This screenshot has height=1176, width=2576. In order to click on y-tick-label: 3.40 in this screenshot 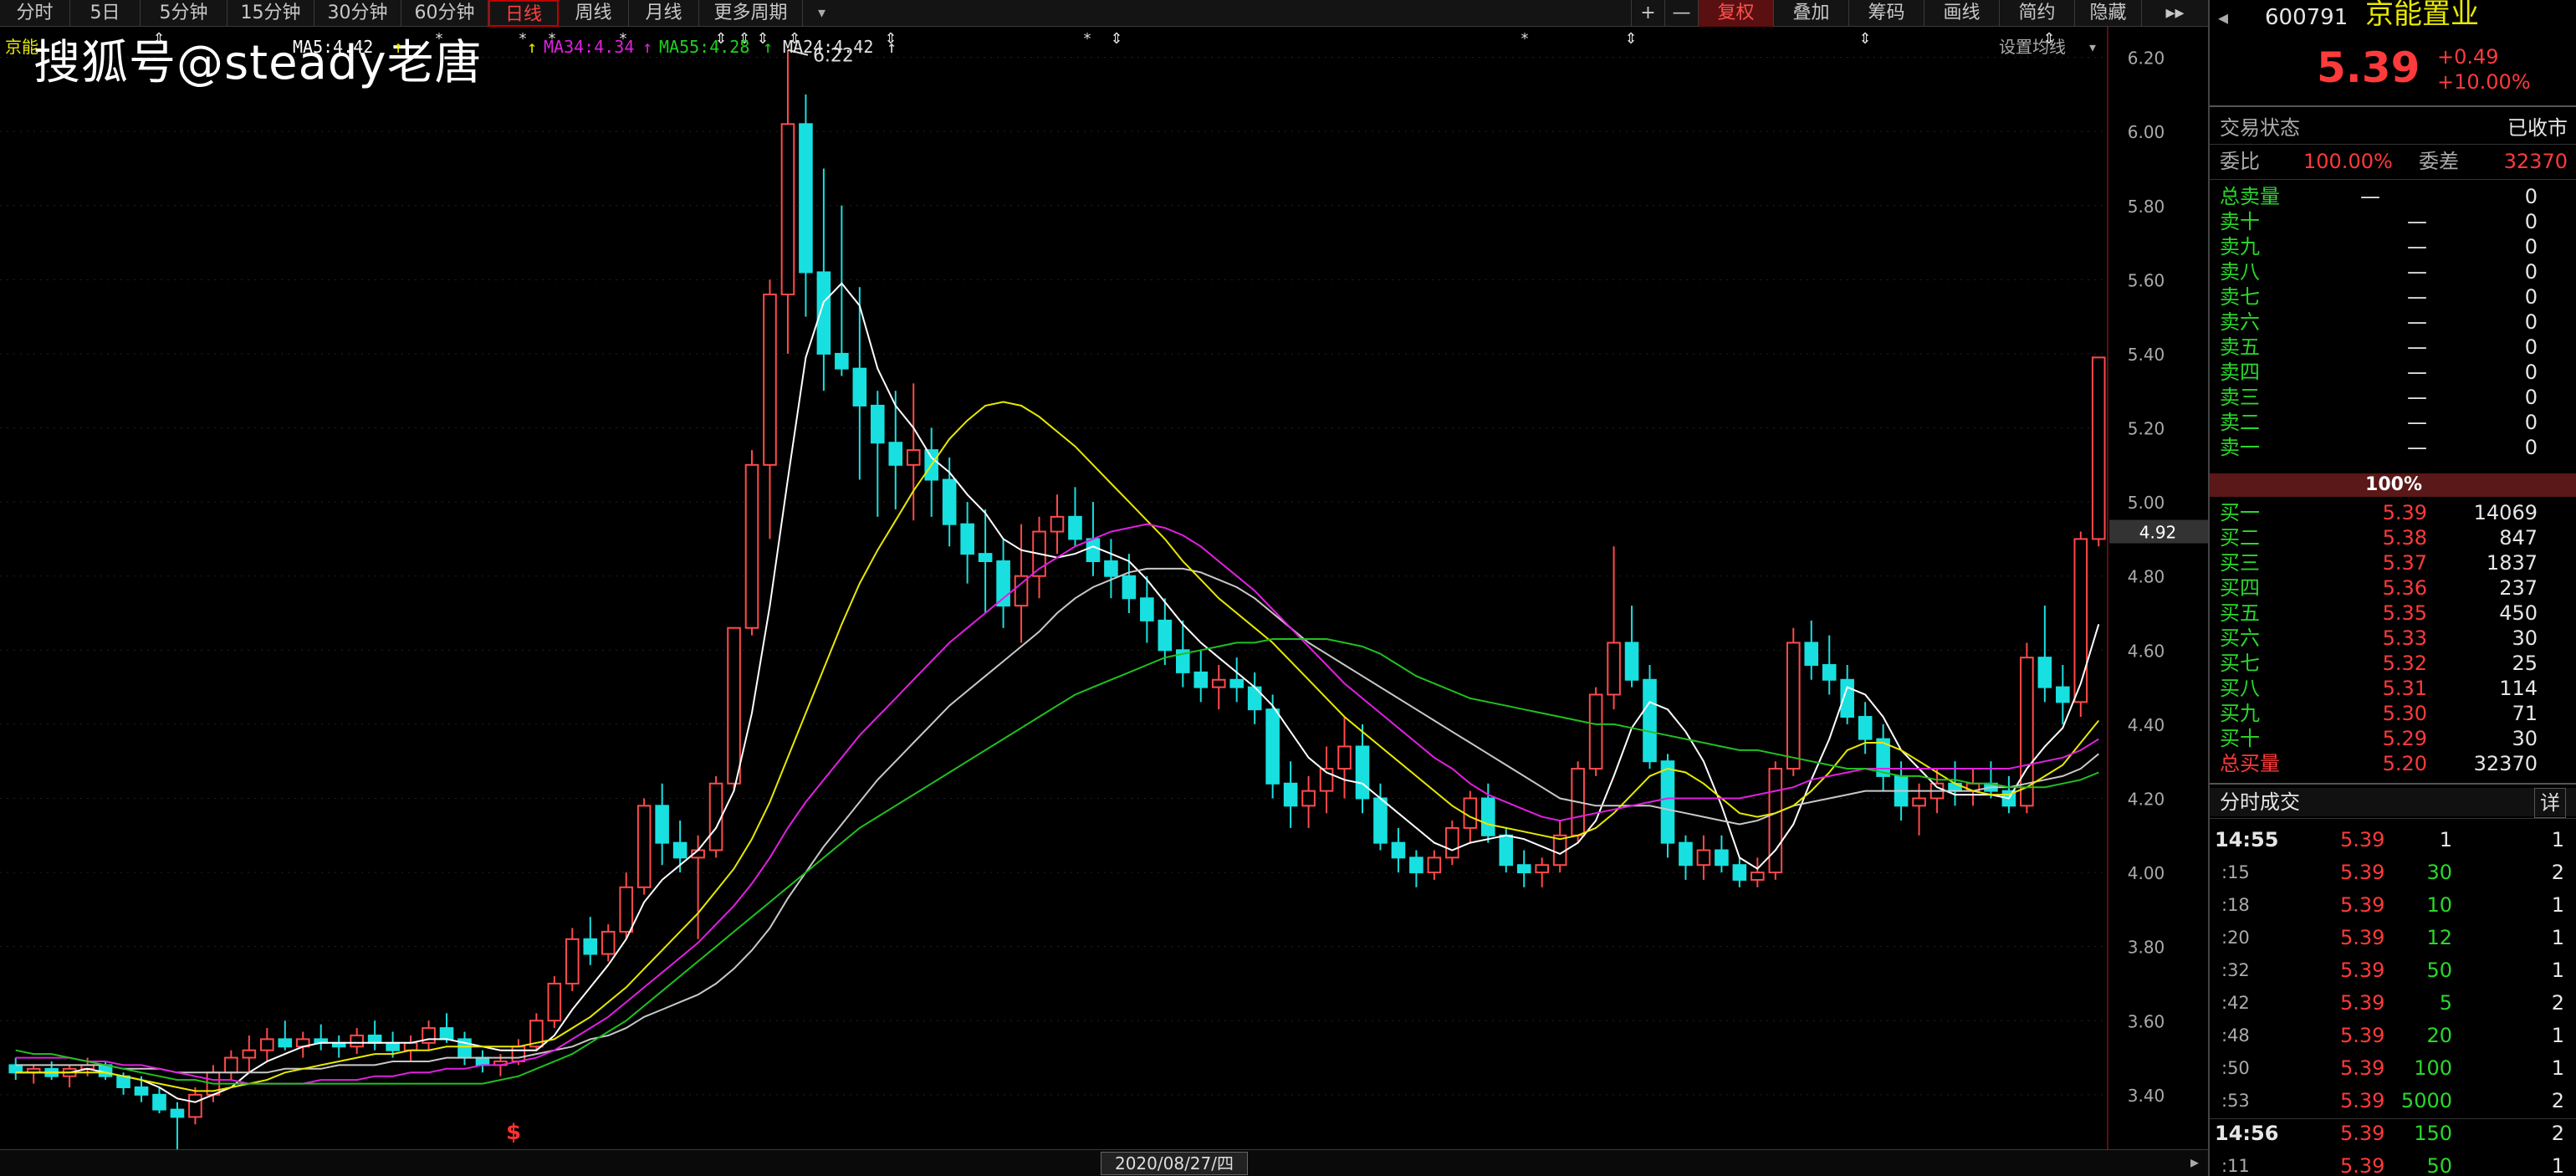, I will do `click(2146, 1096)`.